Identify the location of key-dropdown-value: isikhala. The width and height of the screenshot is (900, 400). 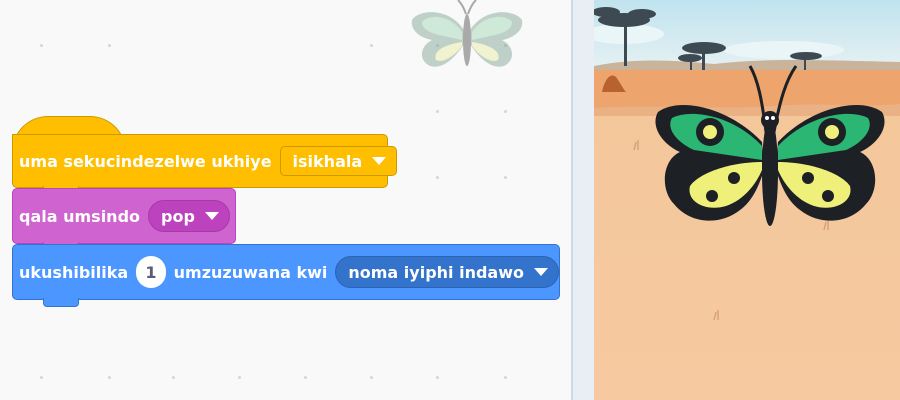
(327, 161).